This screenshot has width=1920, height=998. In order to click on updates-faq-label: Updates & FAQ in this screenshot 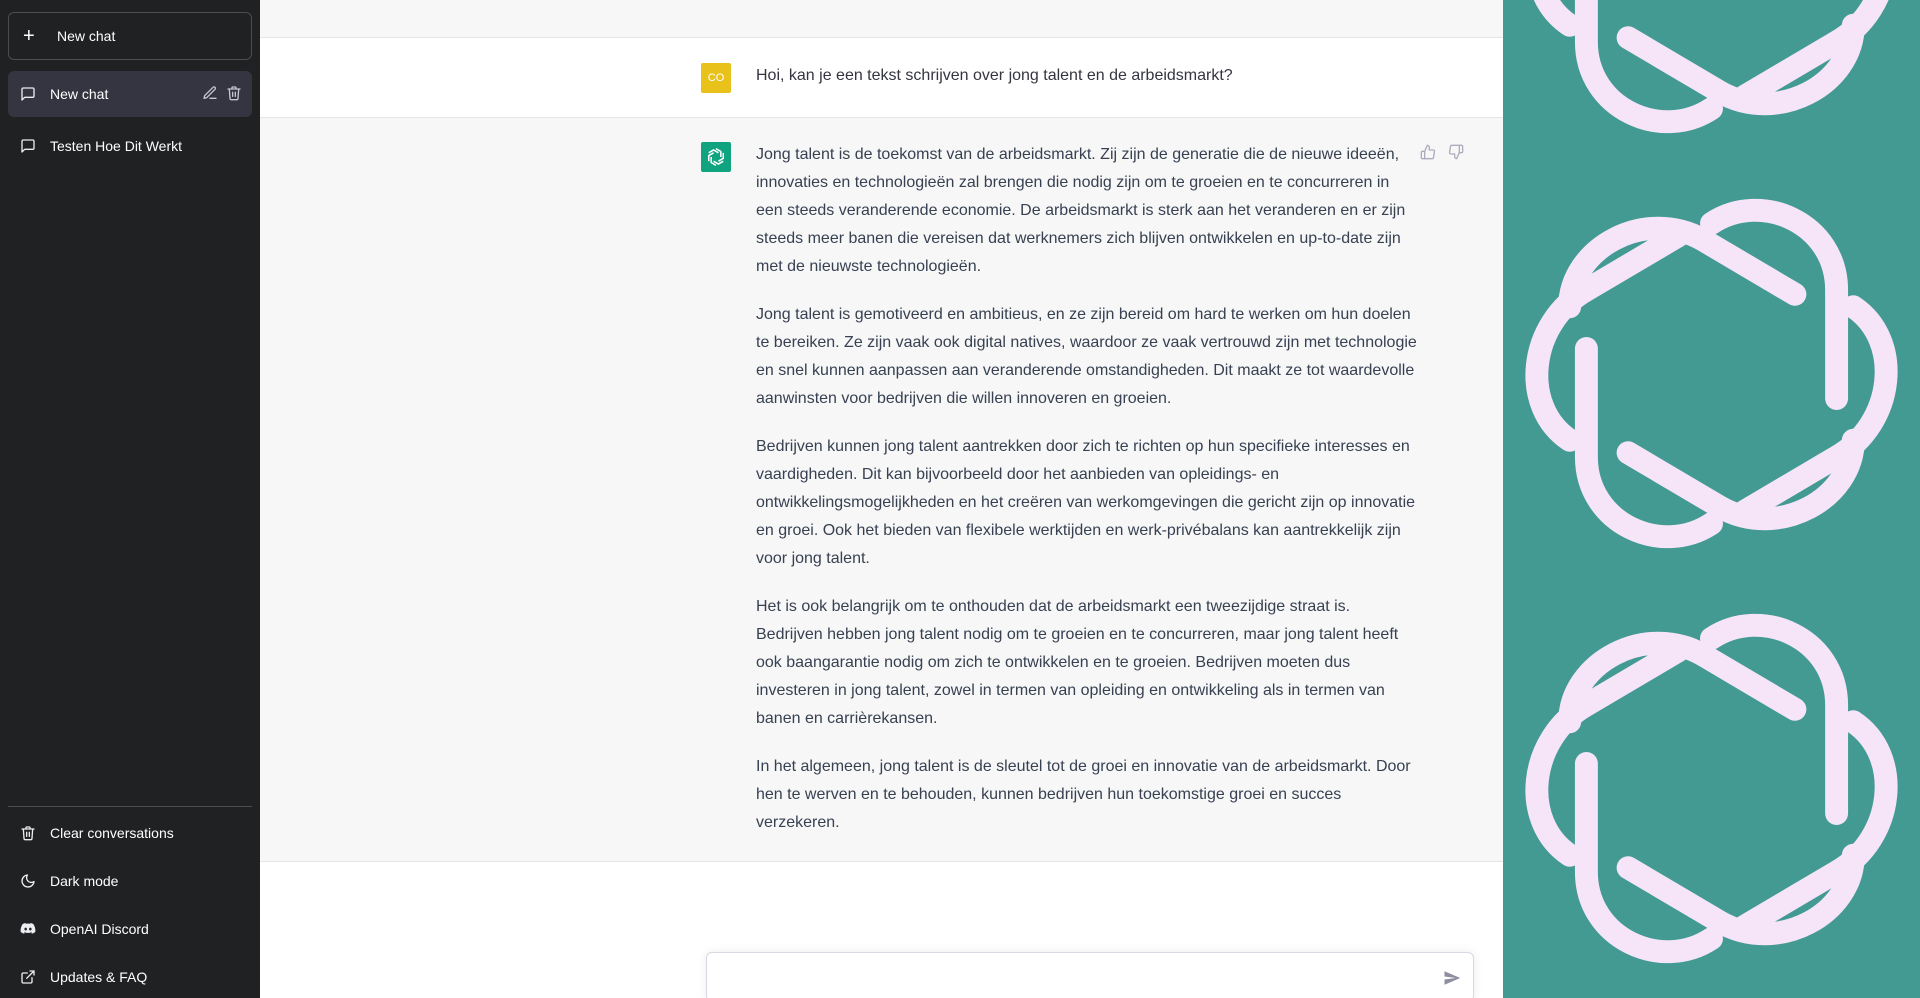, I will do `click(99, 977)`.